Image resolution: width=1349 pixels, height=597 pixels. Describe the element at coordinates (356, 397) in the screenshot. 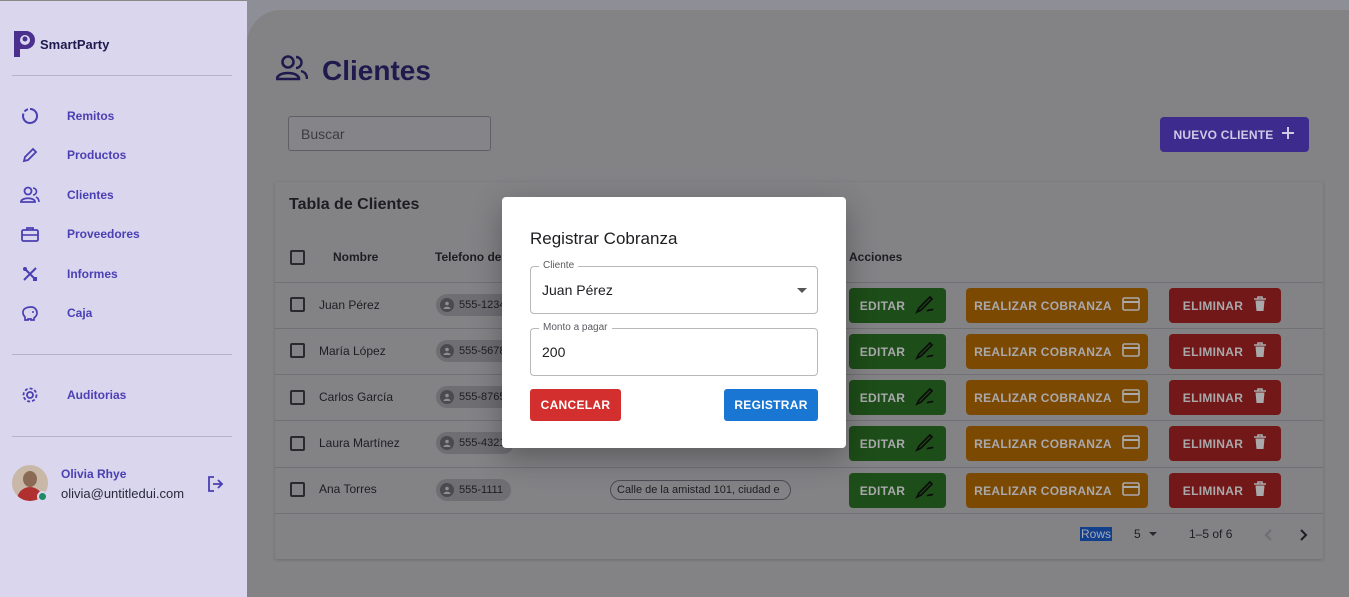

I see `client-name: Carlos García` at that location.